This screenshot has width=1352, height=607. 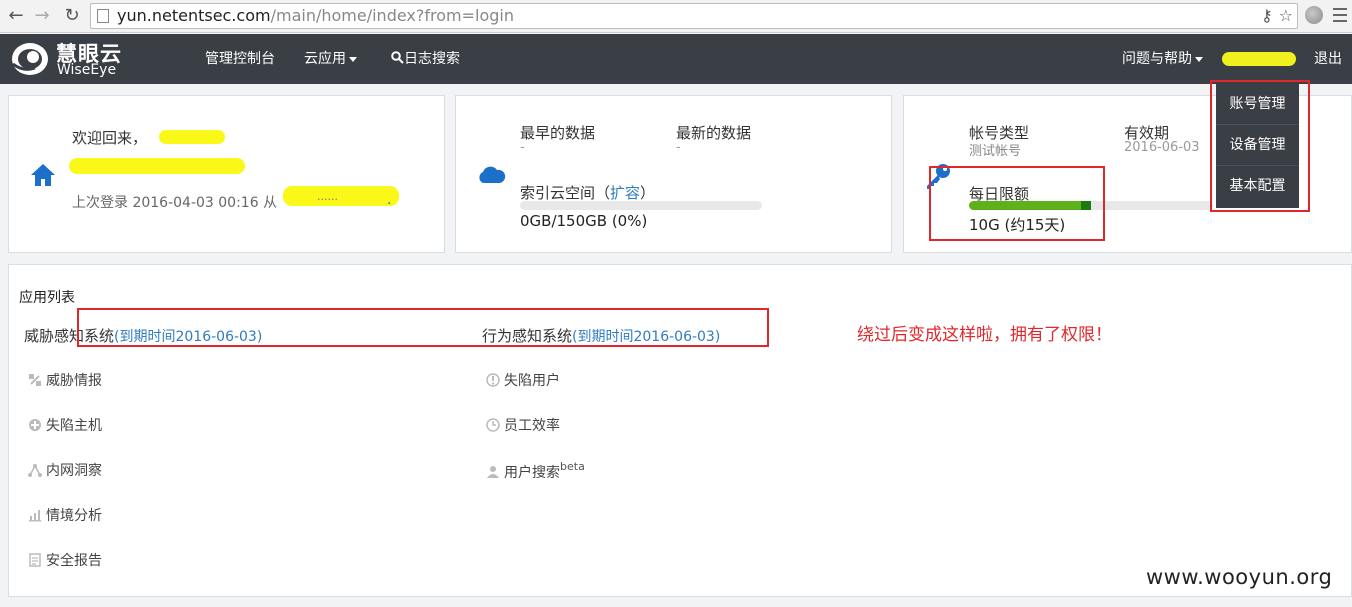 I want to click on user-icon, so click(x=493, y=472).